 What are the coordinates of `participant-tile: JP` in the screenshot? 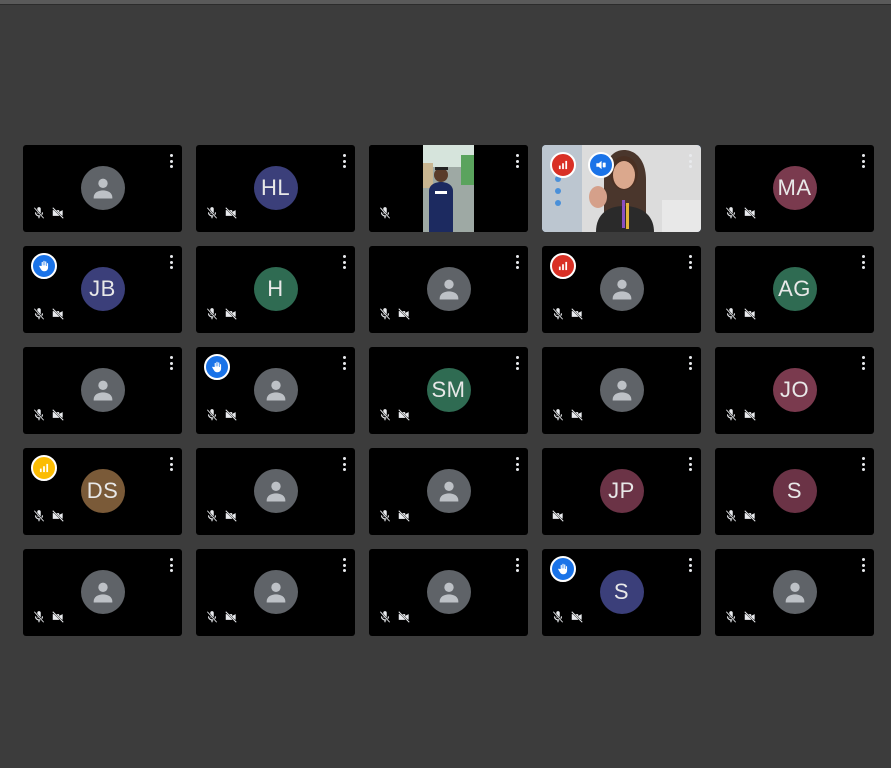 It's located at (621, 491).